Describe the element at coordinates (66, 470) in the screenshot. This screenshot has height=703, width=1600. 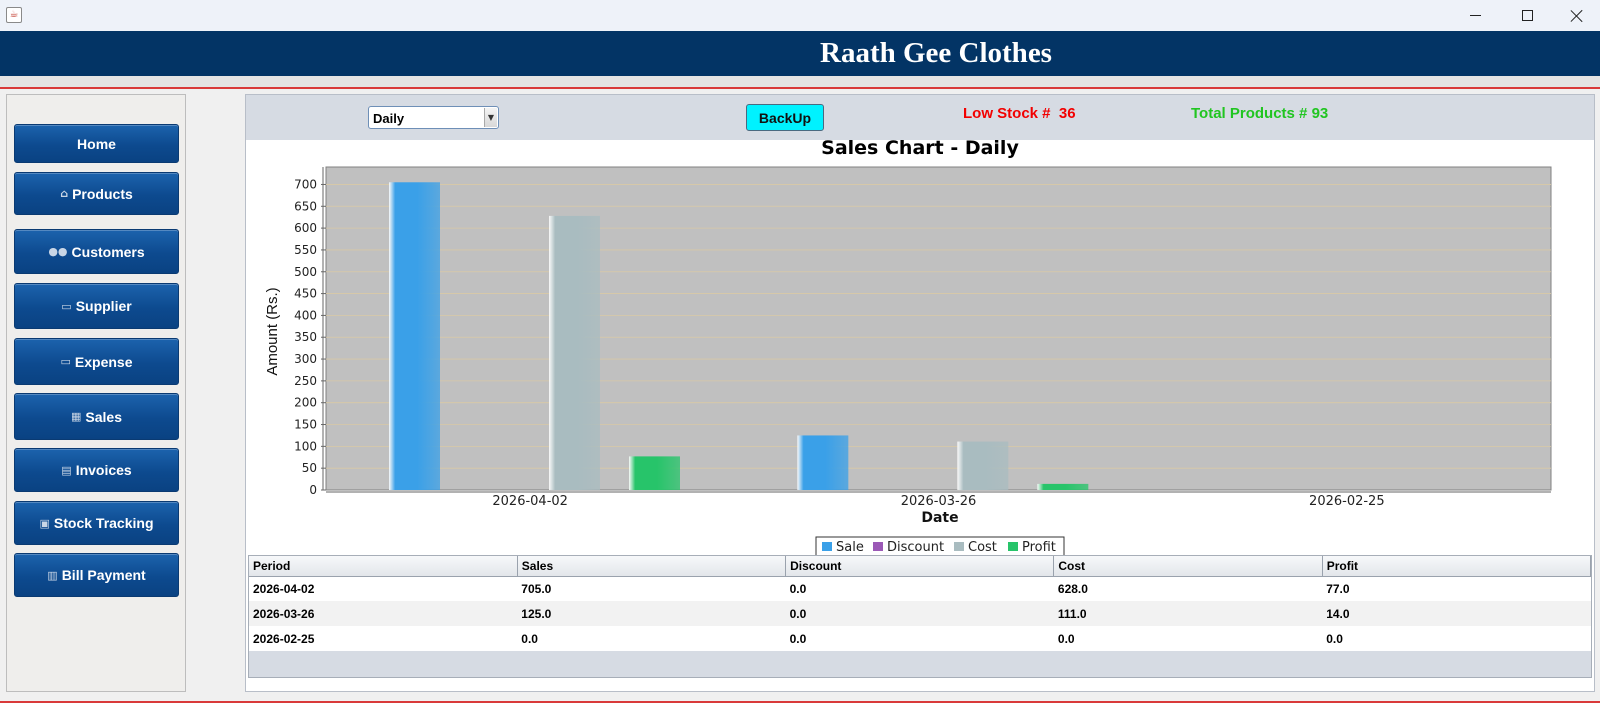
I see `money-icon: ▤` at that location.